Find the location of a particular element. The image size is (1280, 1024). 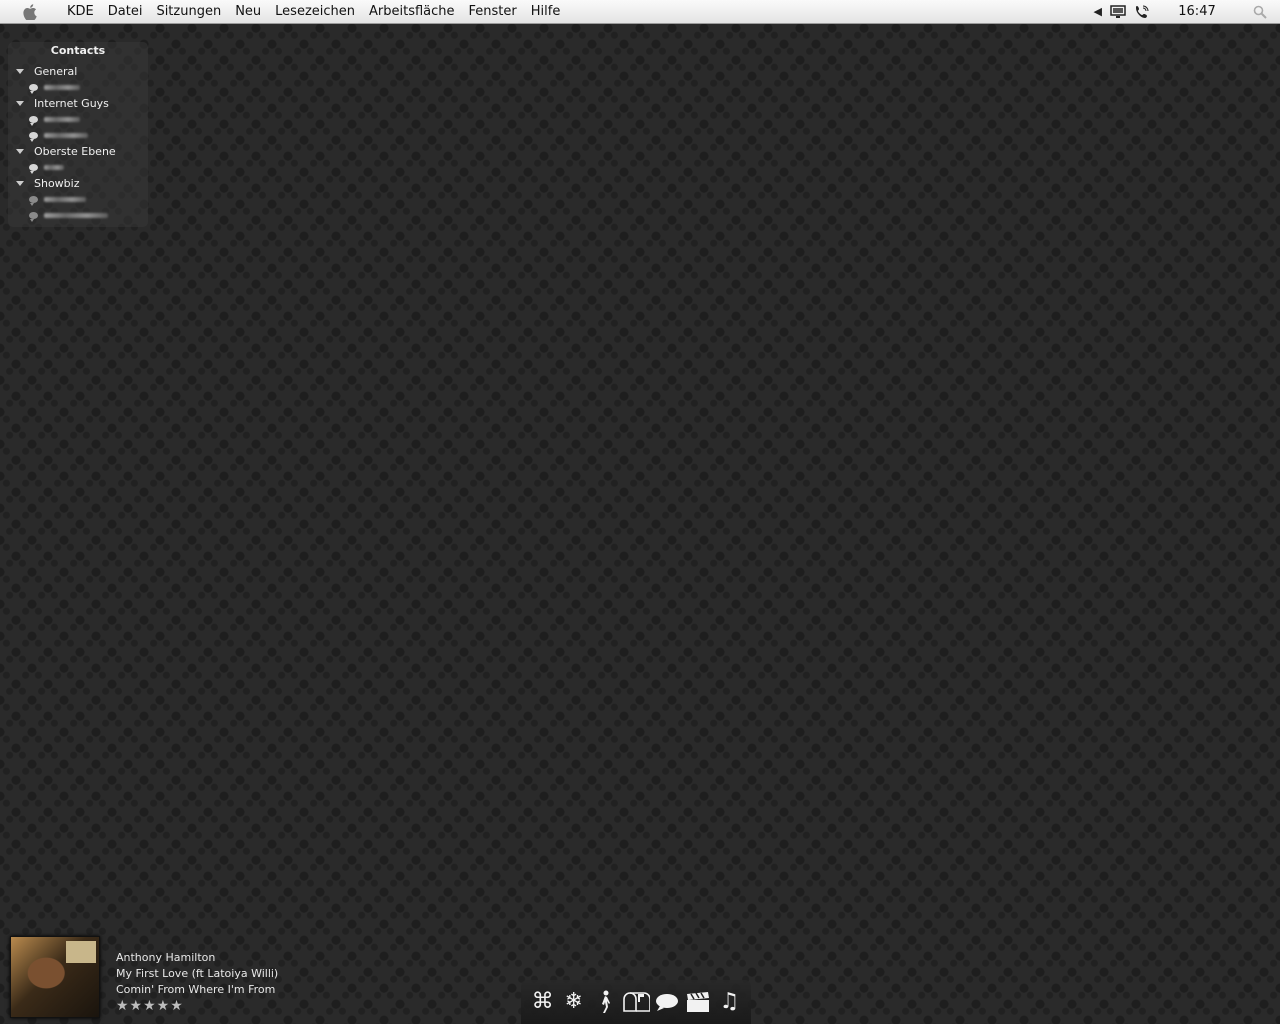

group-header: Showbiz is located at coordinates (58, 183).